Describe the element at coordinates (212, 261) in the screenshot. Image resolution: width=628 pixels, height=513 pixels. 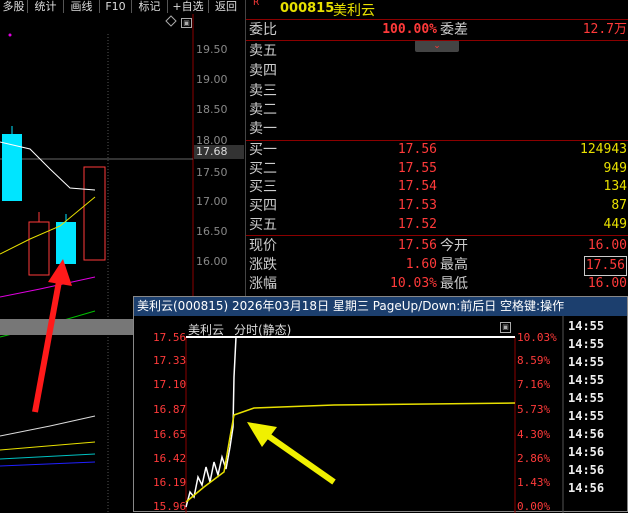
I see `kline-y-tick: 16.00` at that location.